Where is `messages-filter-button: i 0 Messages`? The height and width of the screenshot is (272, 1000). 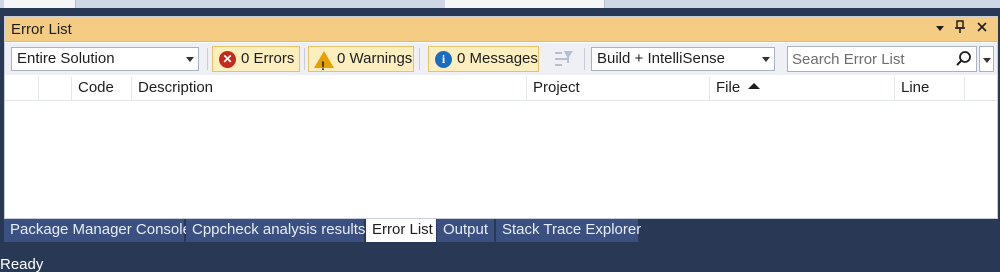
messages-filter-button: i 0 Messages is located at coordinates (483, 59).